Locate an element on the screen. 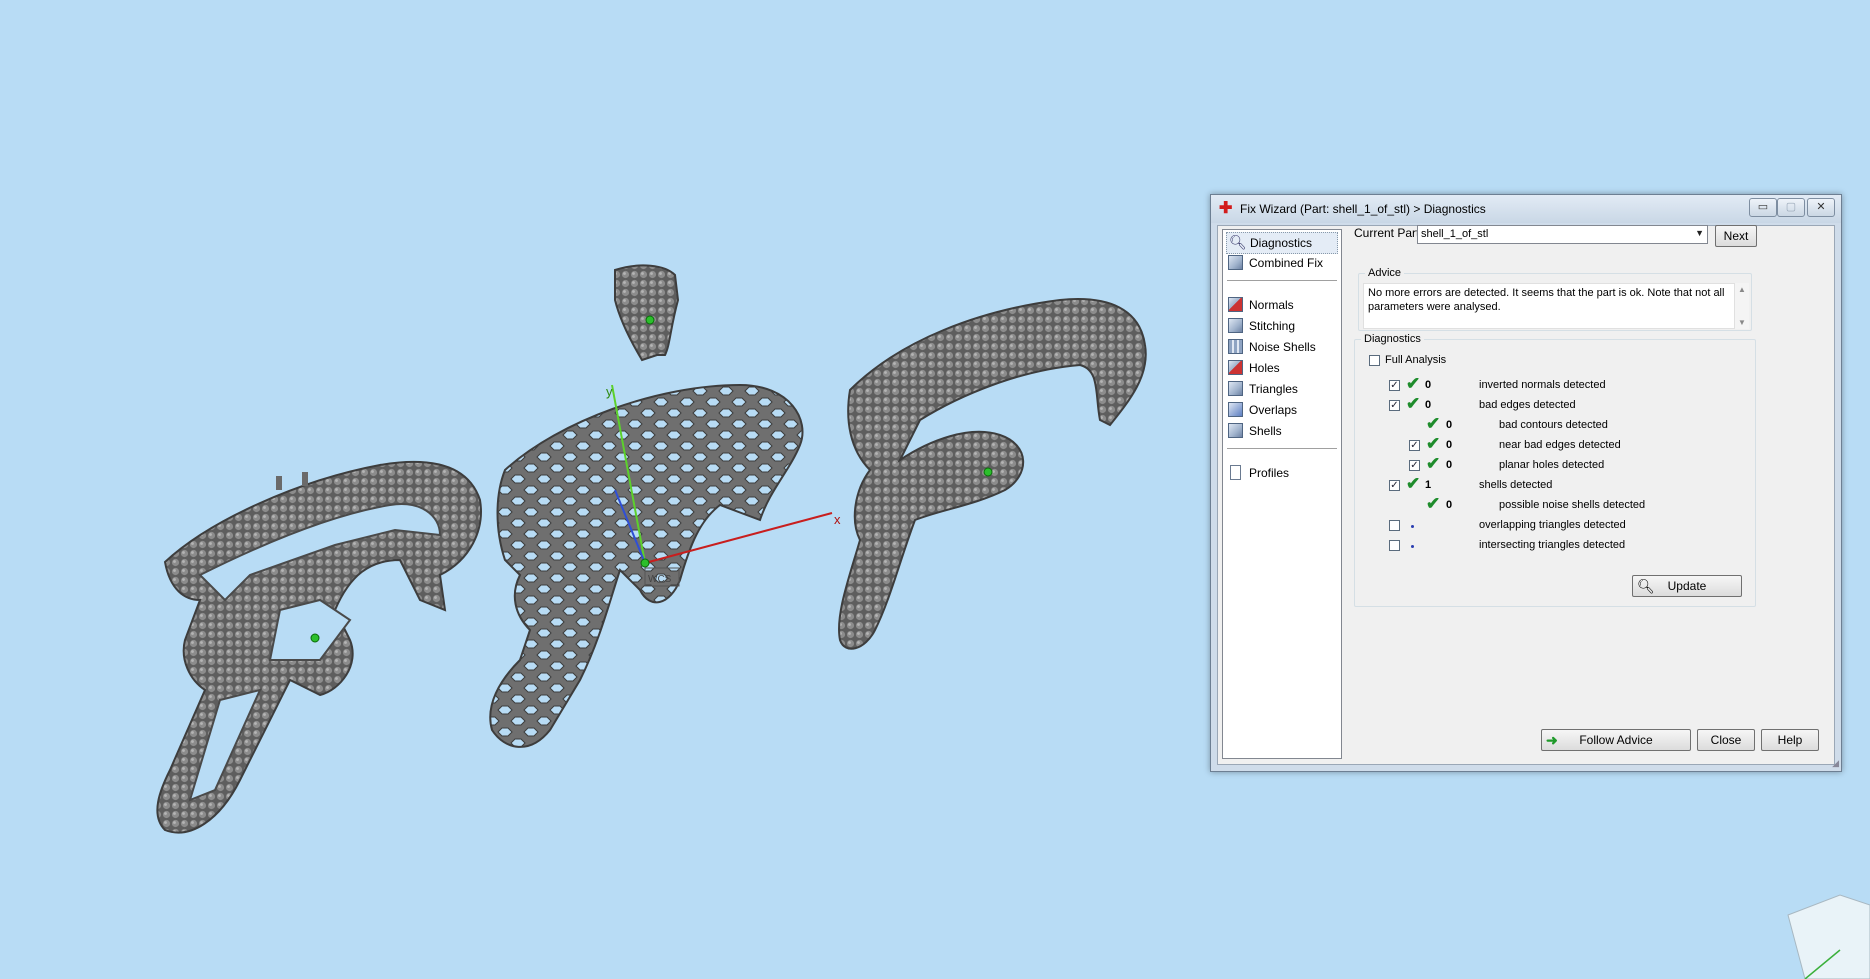  nav-item-label: Diagnostics is located at coordinates (1281, 243).